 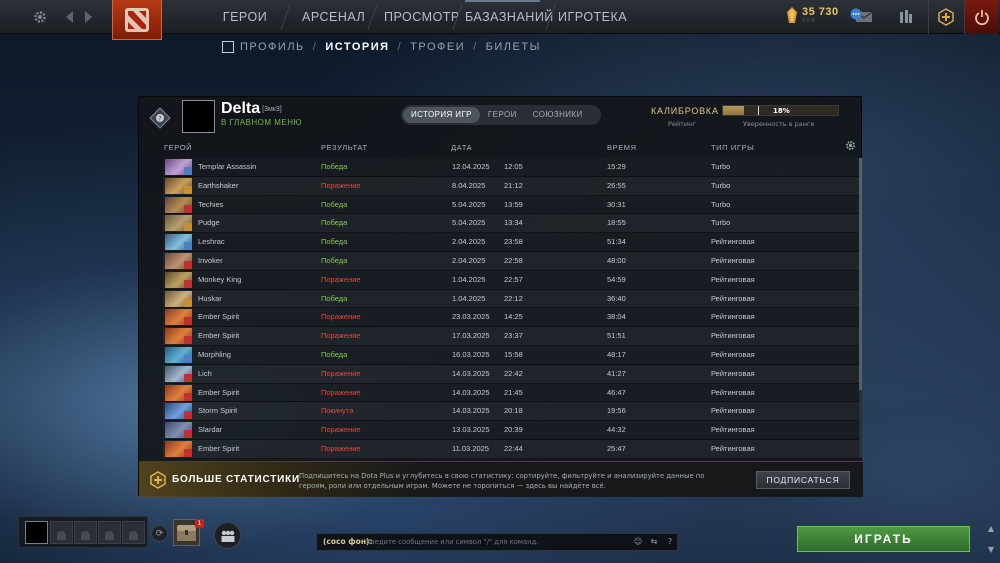 I want to click on refresh-icon: ⟳, so click(x=159, y=533).